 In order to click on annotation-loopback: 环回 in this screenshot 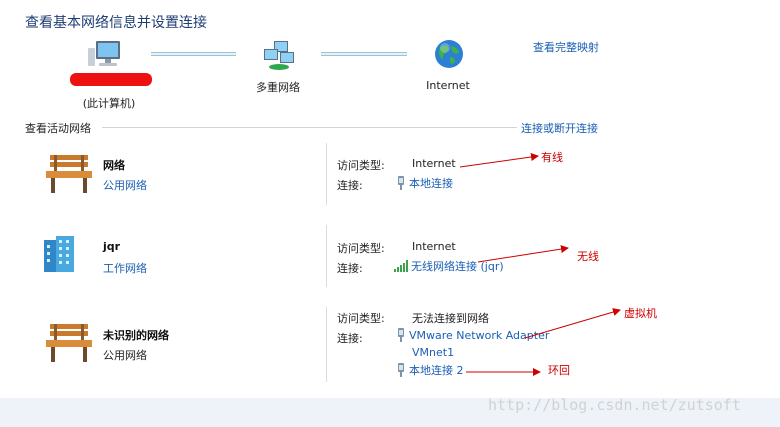, I will do `click(559, 370)`.